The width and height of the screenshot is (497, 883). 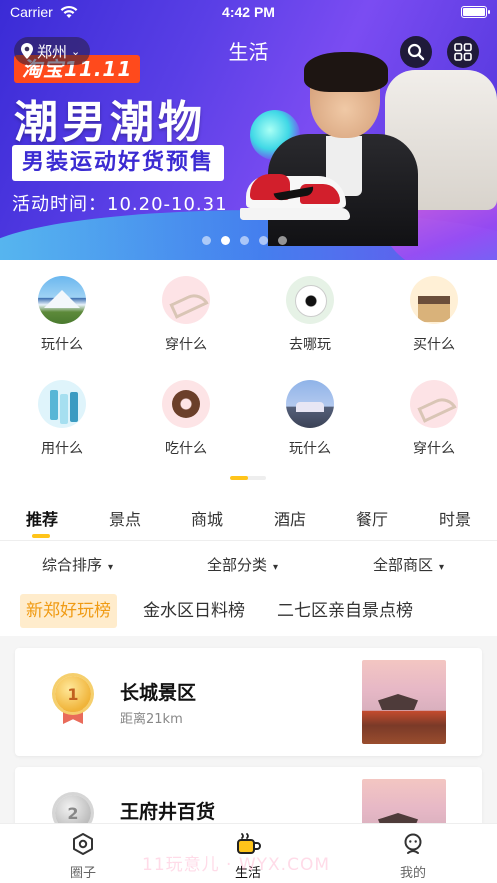 What do you see at coordinates (434, 345) in the screenshot?
I see `category-label: 买什么` at bounding box center [434, 345].